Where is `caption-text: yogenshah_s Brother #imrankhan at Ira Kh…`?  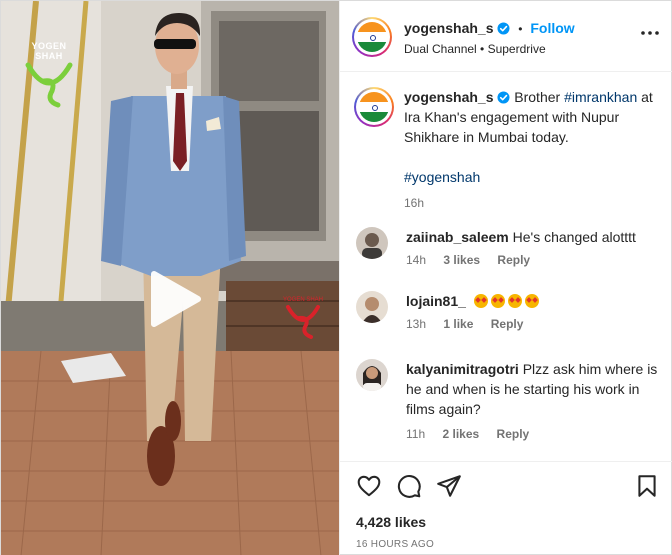
caption-text: yogenshah_s Brother #imrankhan at Ira Kh… is located at coordinates (531, 150).